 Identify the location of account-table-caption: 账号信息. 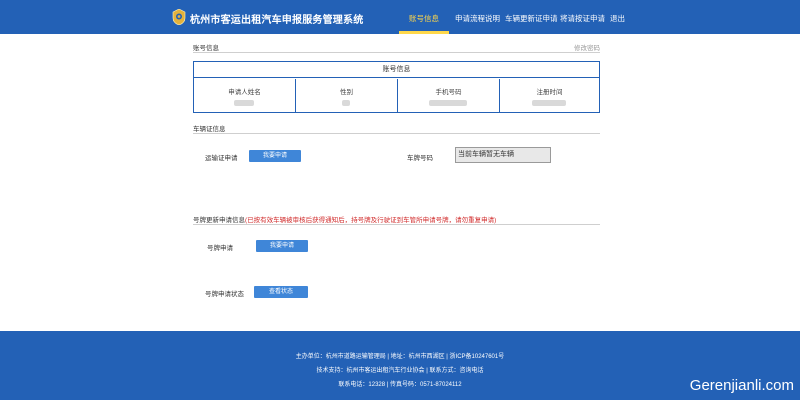
(396, 70).